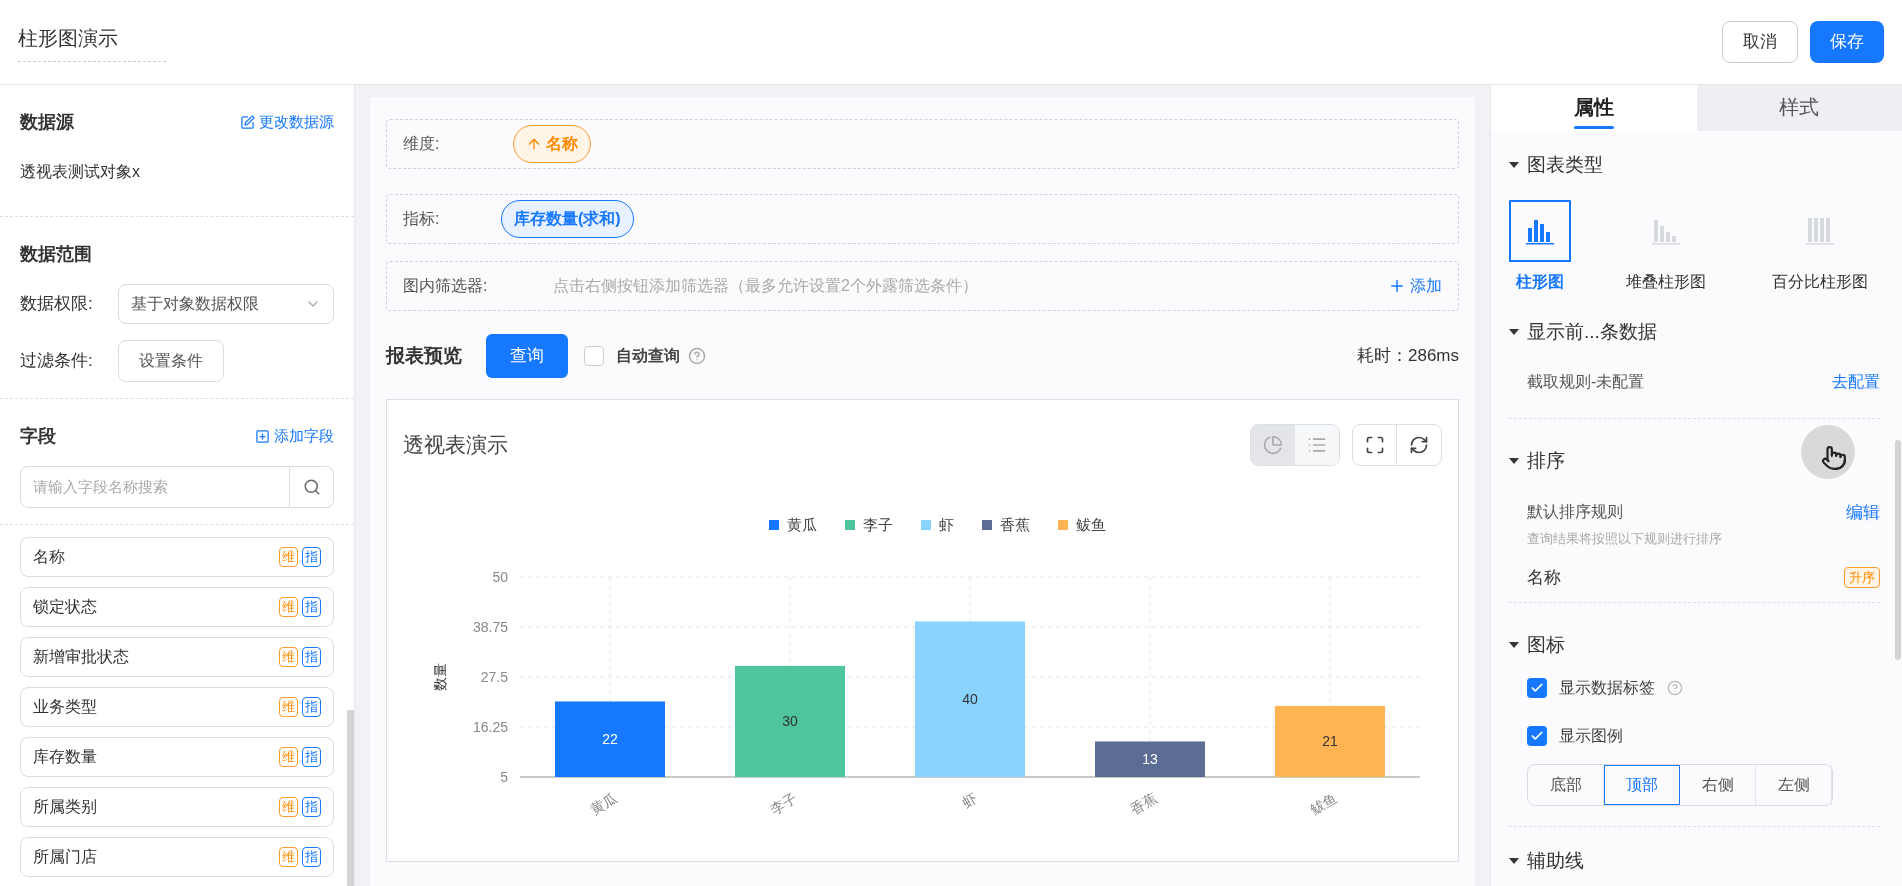 The image size is (1902, 886). I want to click on field-name: 库存数量, so click(65, 757).